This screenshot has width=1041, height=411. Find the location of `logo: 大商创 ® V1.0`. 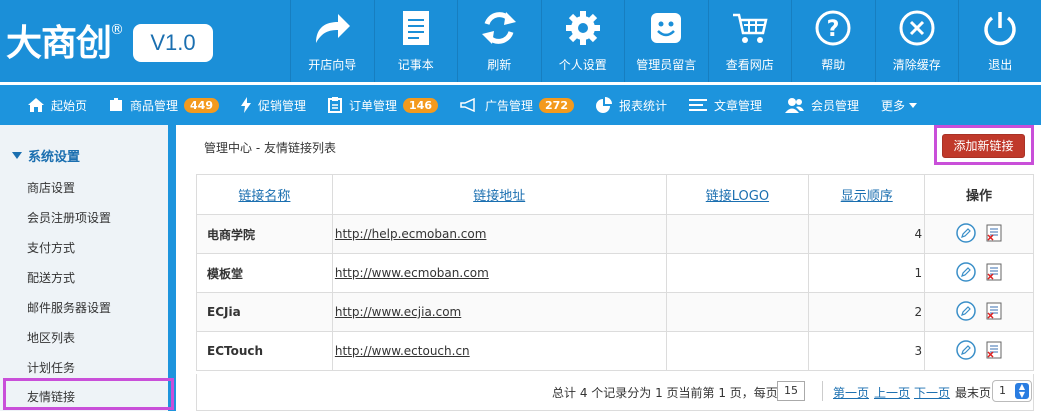

logo: 大商创 ® V1.0 is located at coordinates (145, 41).